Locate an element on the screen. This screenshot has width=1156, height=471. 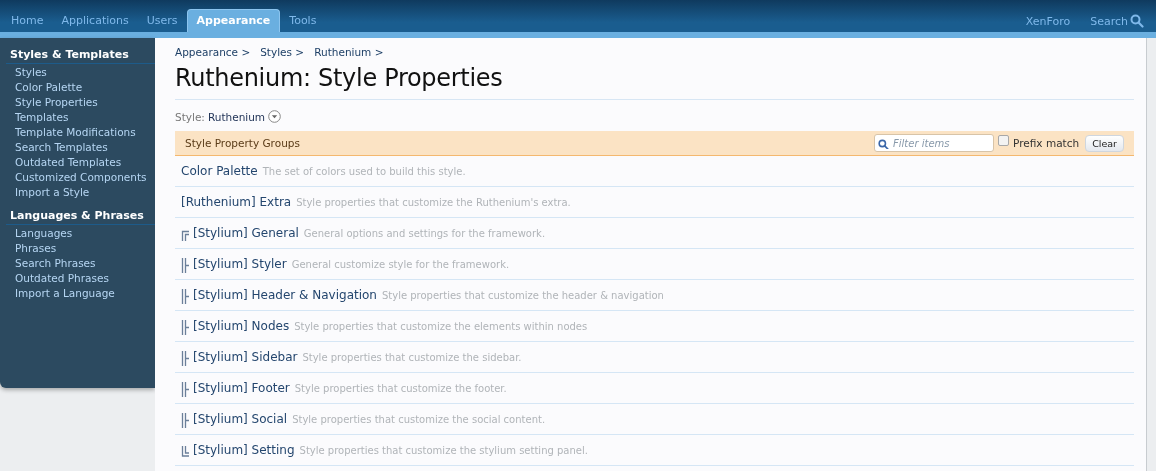
nav-tab: Tools is located at coordinates (303, 21).